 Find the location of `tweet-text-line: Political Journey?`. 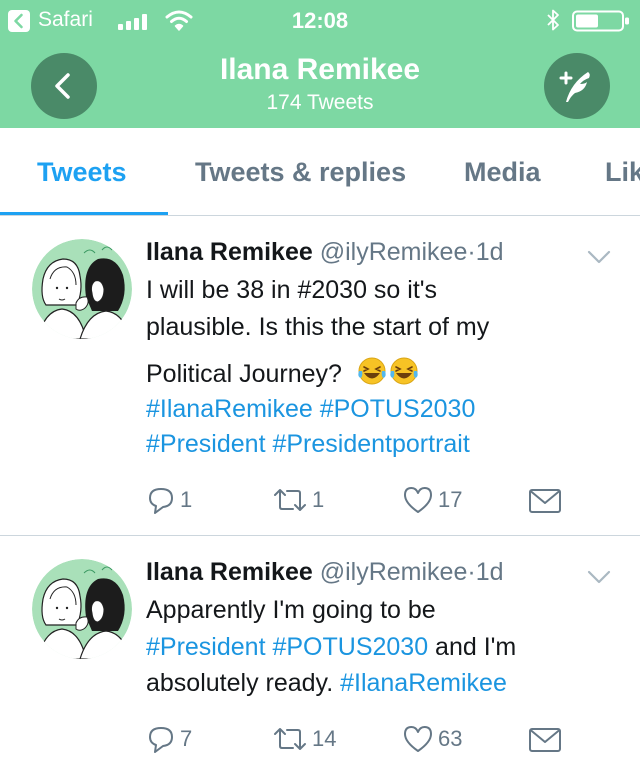

tweet-text-line: Political Journey? is located at coordinates (381, 372).